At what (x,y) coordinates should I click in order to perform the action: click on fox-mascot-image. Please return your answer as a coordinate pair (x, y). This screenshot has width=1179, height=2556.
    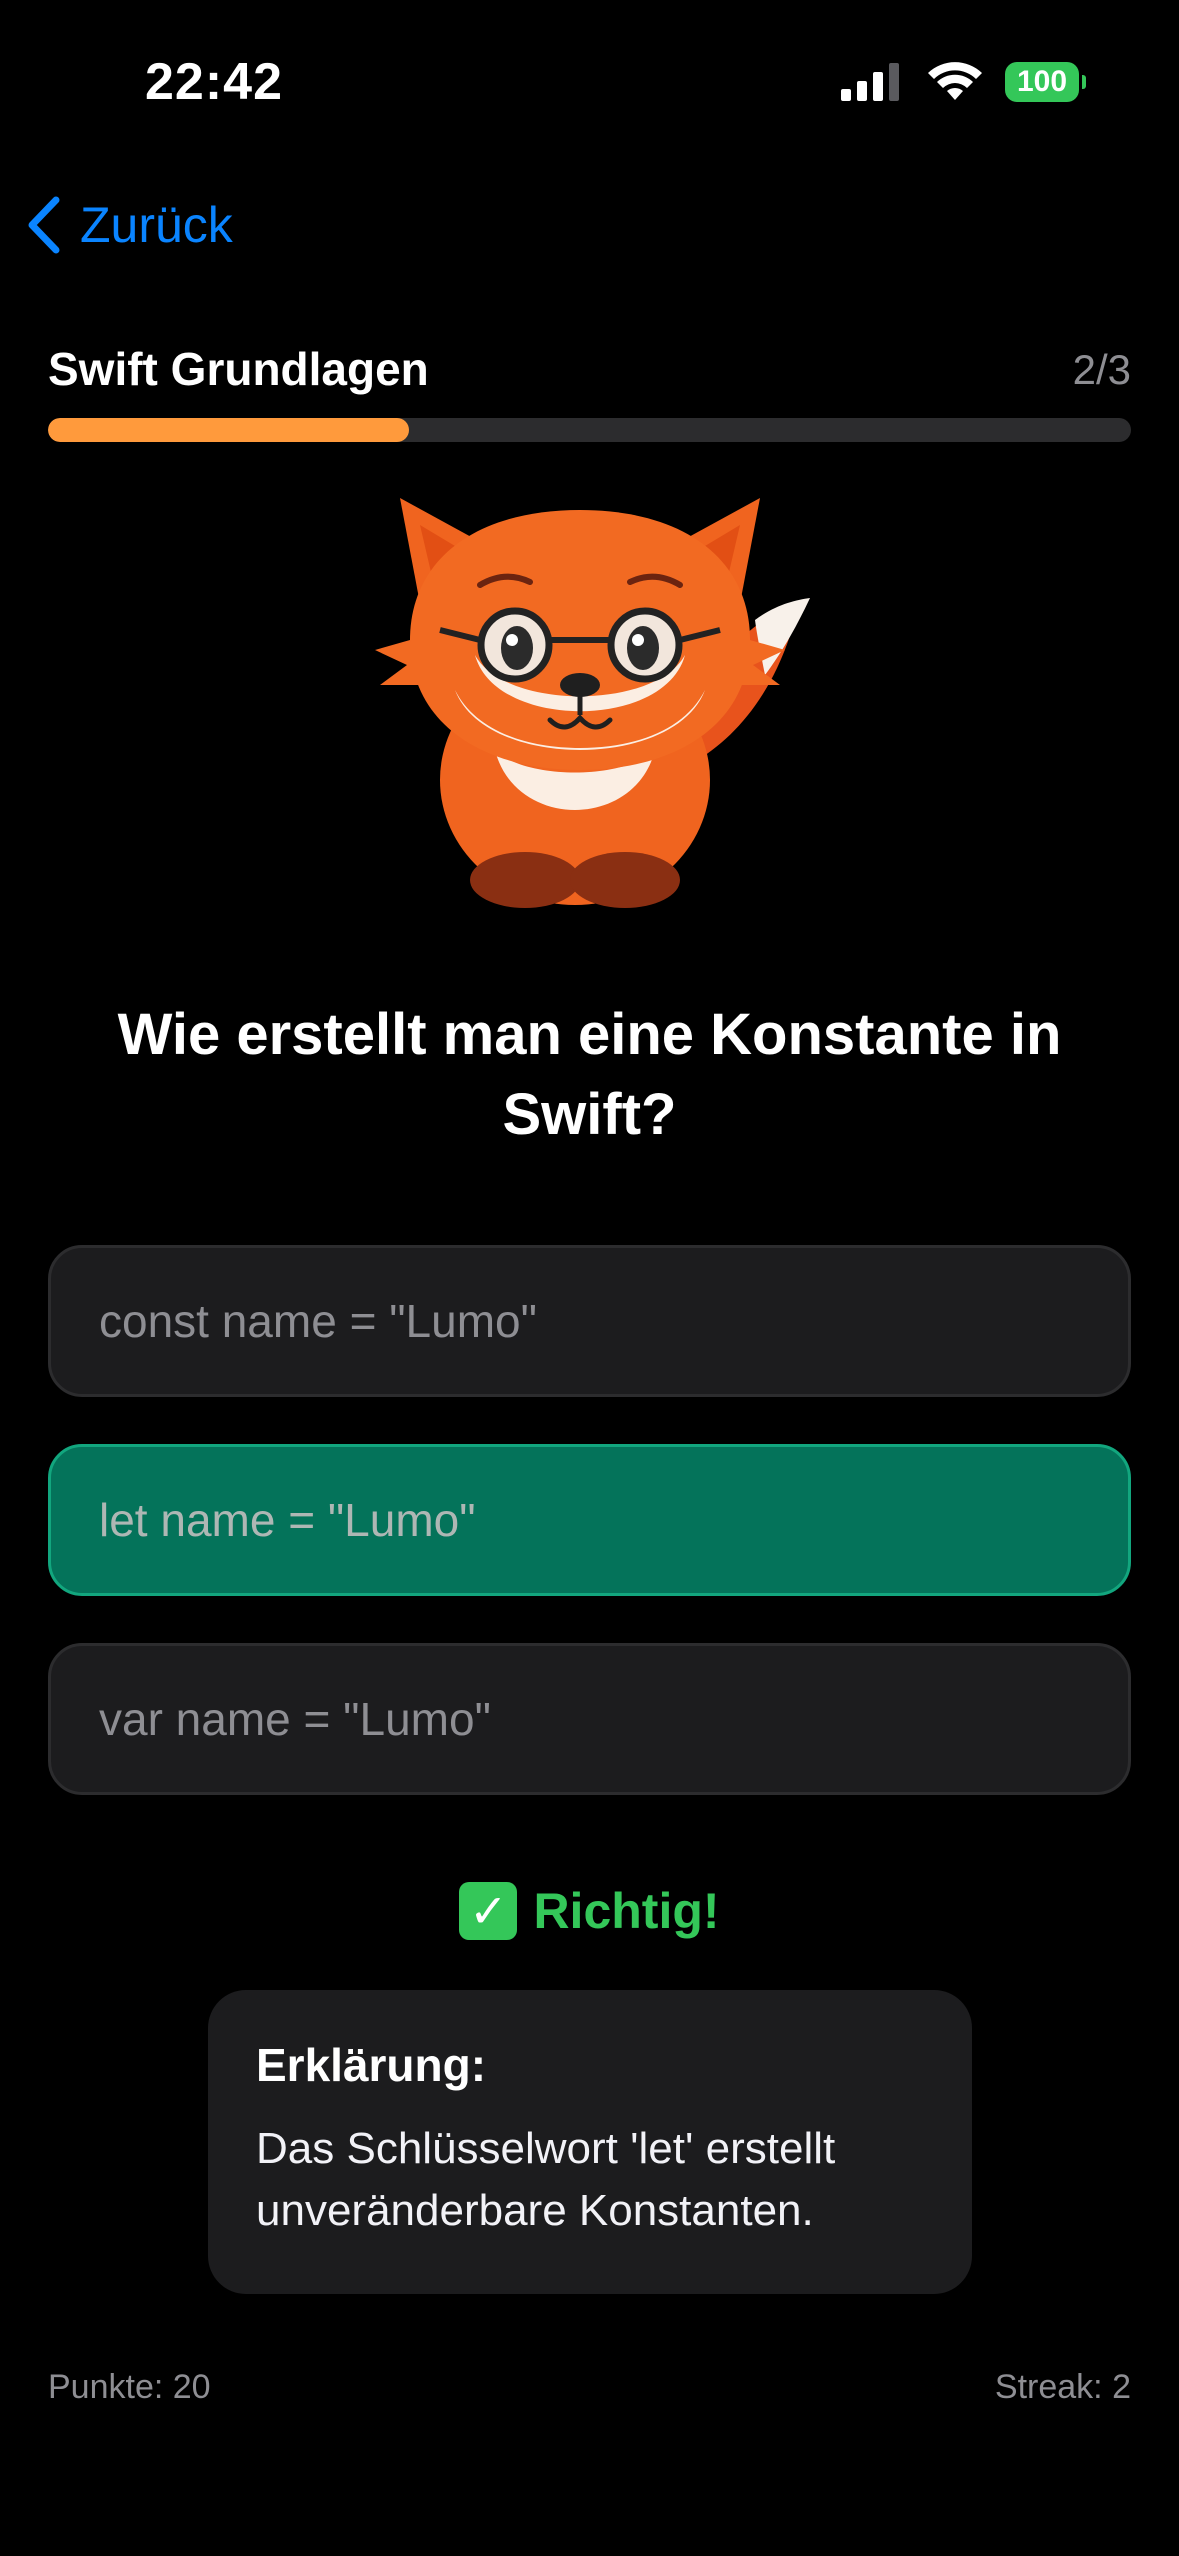
    Looking at the image, I should click on (592, 703).